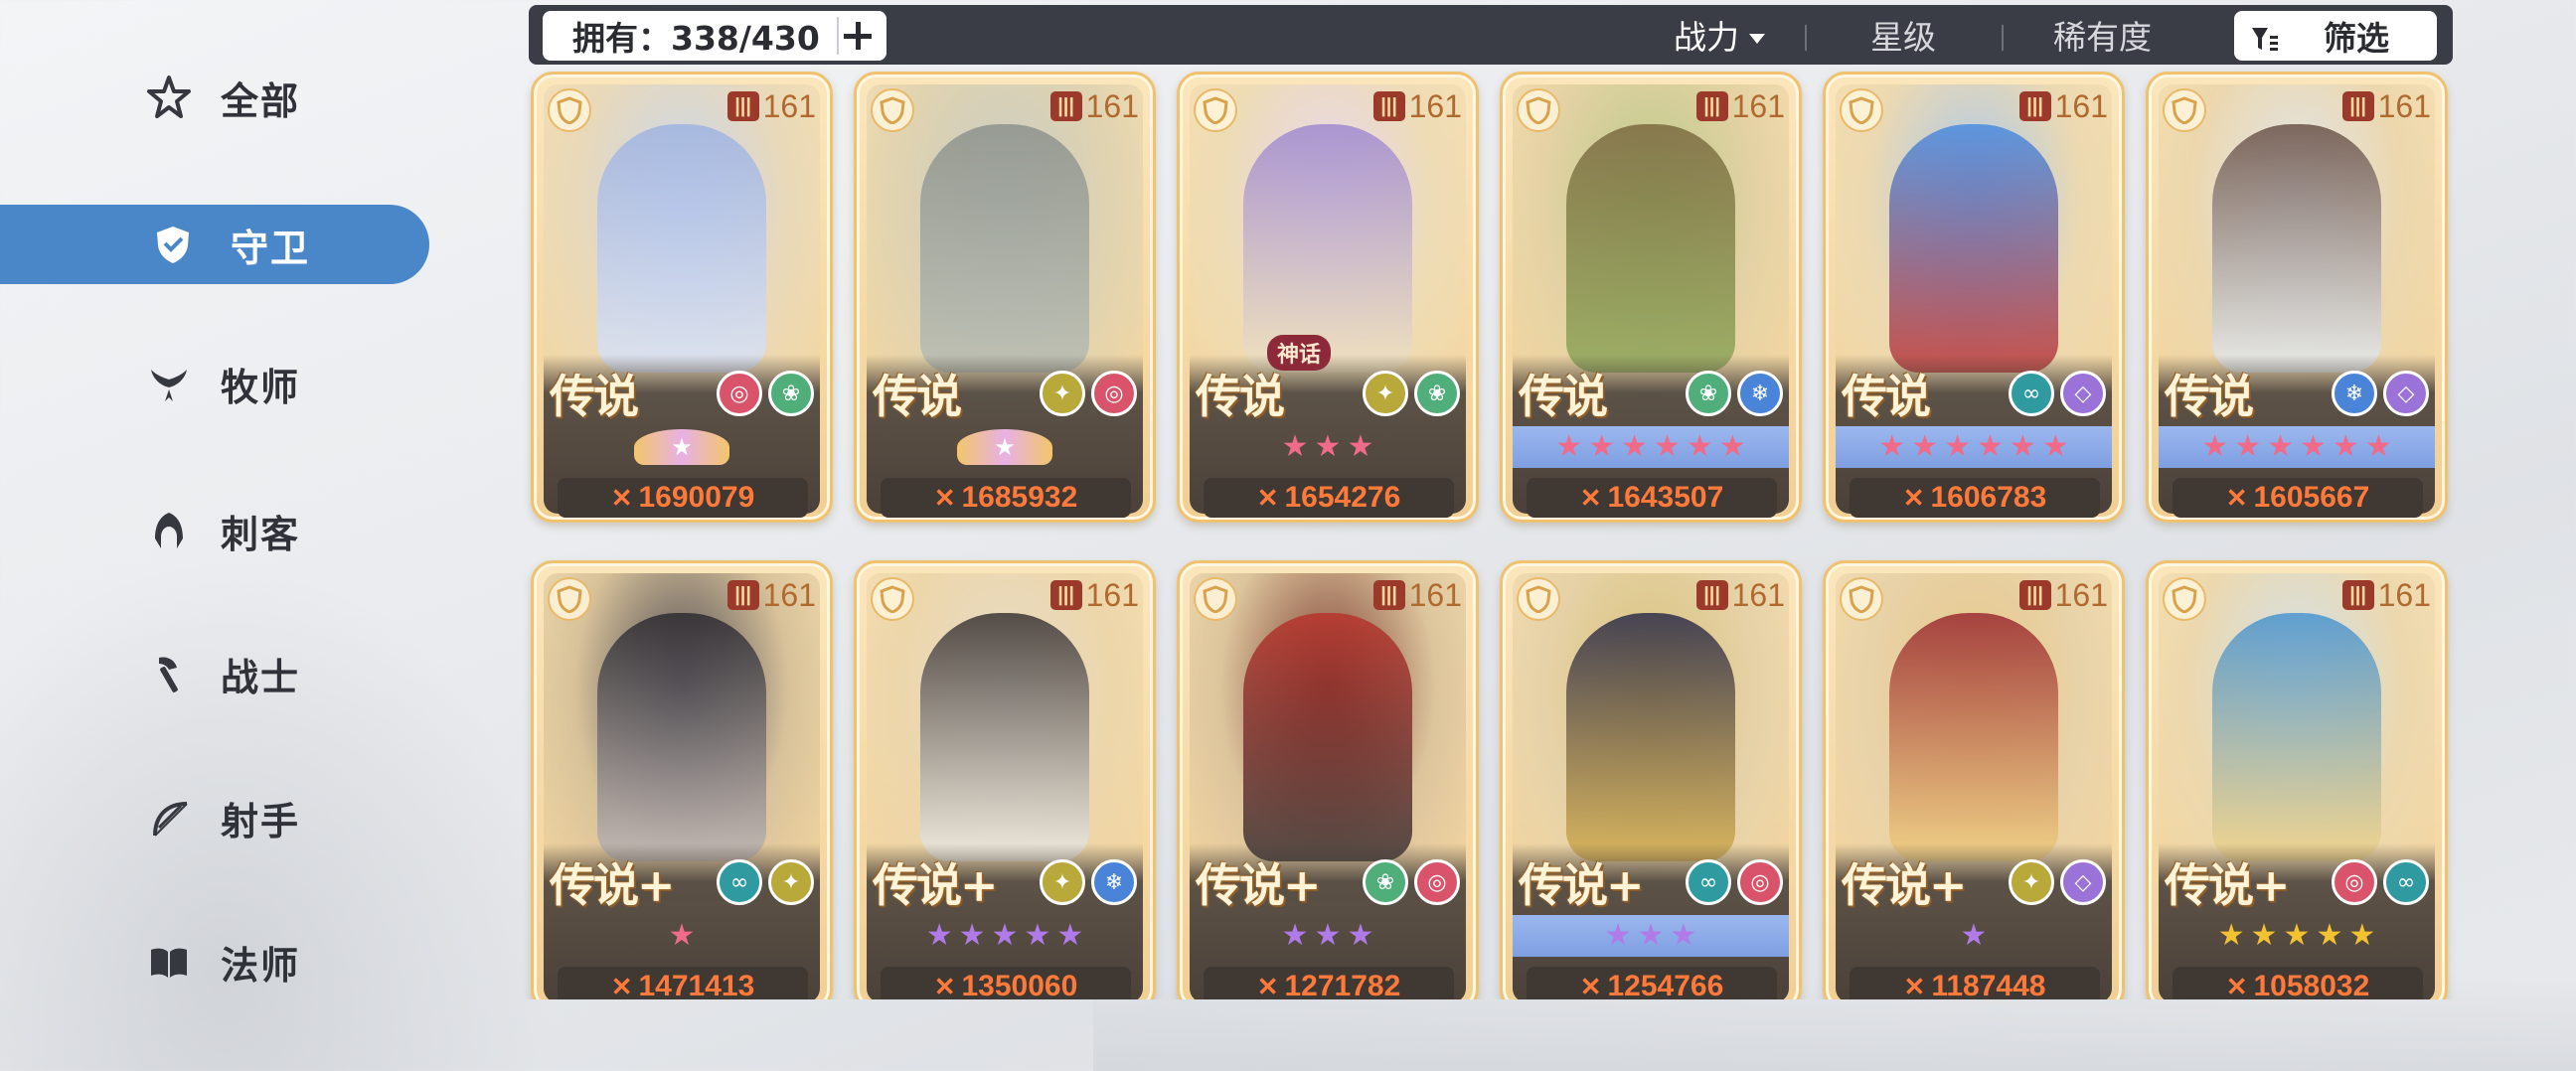 This screenshot has width=2576, height=1071. Describe the element at coordinates (214, 98) in the screenshot. I see `sidebar-item-all: 全部` at that location.